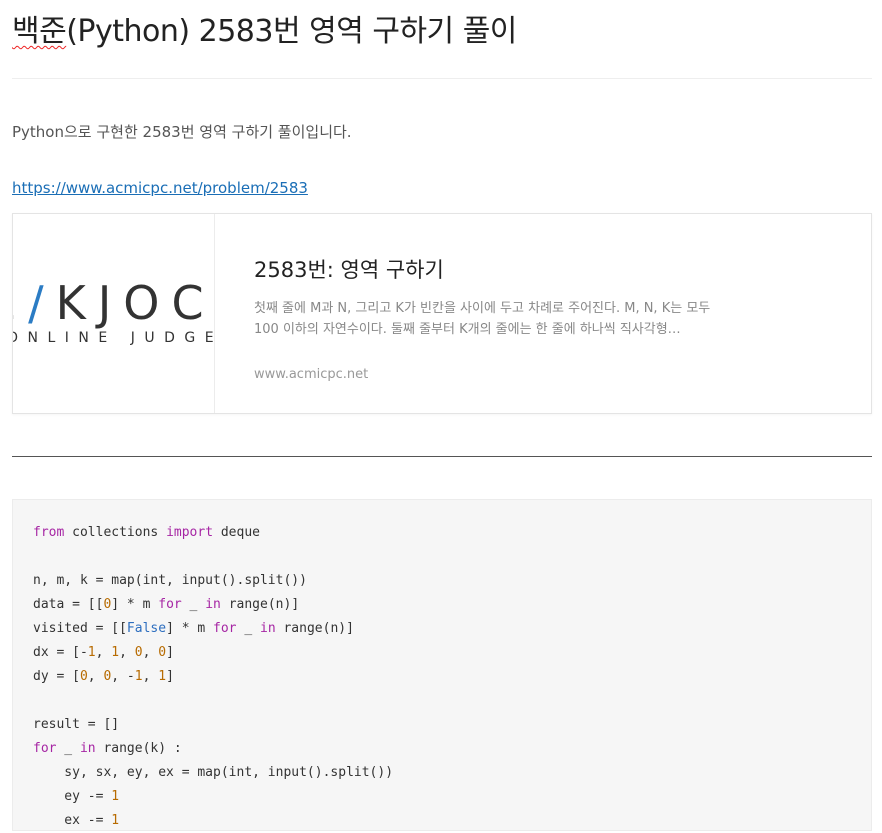 Image resolution: width=882 pixels, height=833 pixels. What do you see at coordinates (103, 676) in the screenshot?
I see `code-line: dy = [0, 0, -1, 1]` at bounding box center [103, 676].